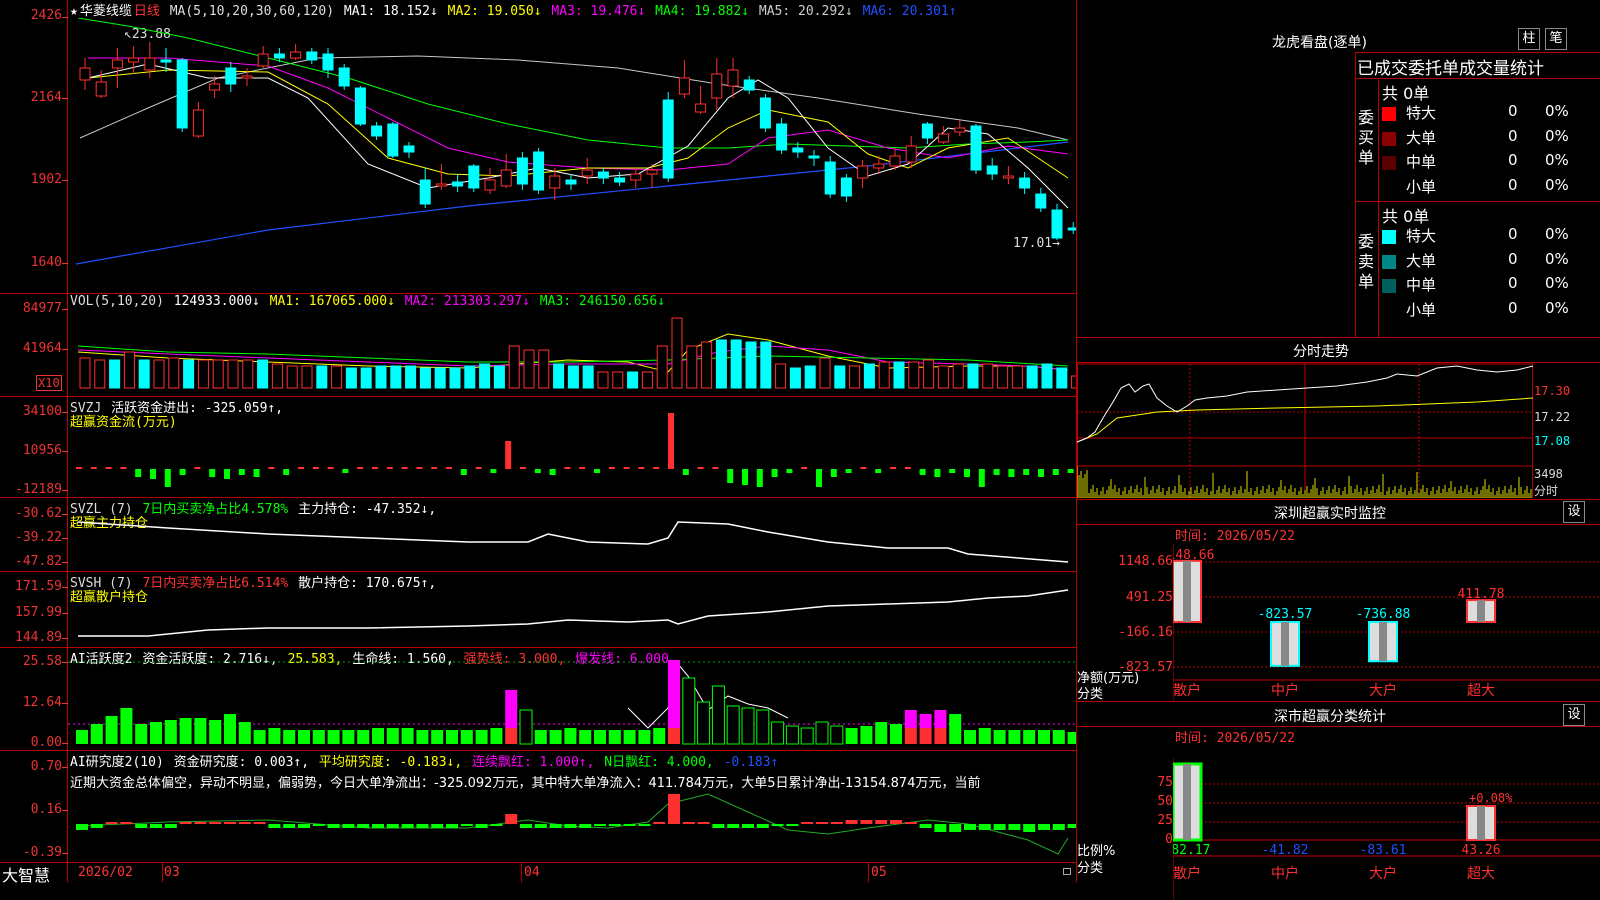 The image size is (1600, 900). What do you see at coordinates (572, 699) in the screenshot?
I see `ai-active-chart` at bounding box center [572, 699].